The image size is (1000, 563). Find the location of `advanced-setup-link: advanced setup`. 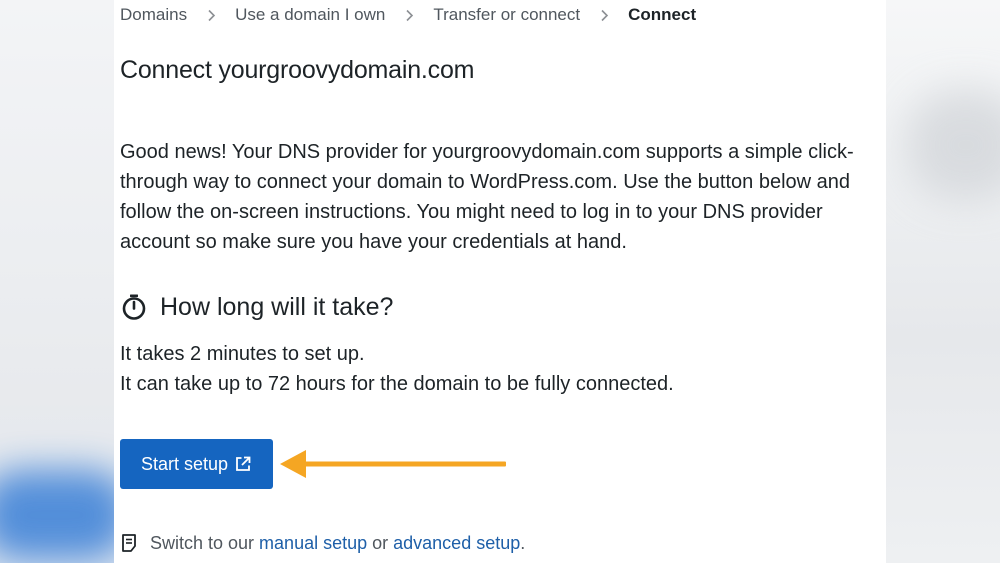

advanced-setup-link: advanced setup is located at coordinates (456, 543).